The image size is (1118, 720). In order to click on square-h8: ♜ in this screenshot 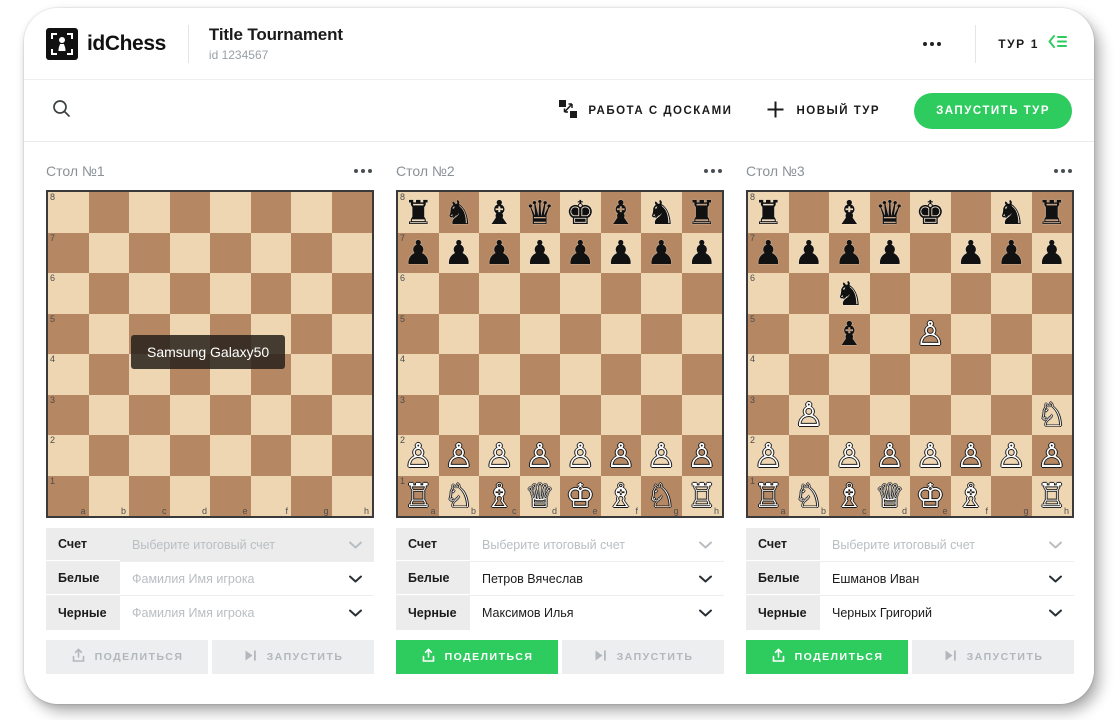, I will do `click(701, 212)`.